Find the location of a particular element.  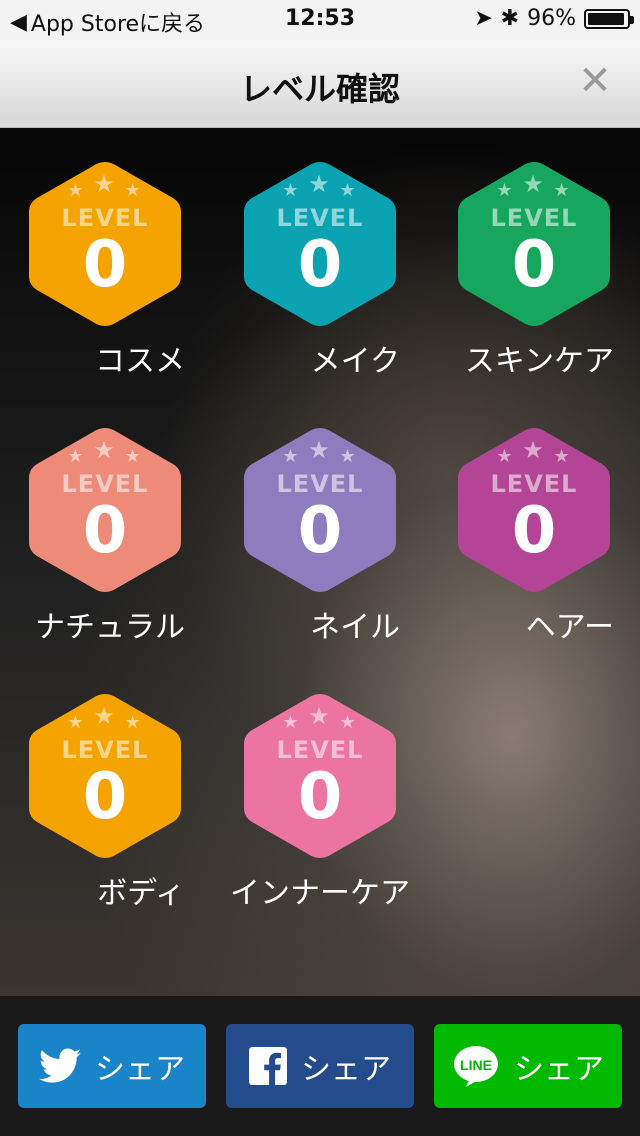

status-bar: ◀ App Storeに戻る 12:53 ➤ ✱ 96% is located at coordinates (320, 20).